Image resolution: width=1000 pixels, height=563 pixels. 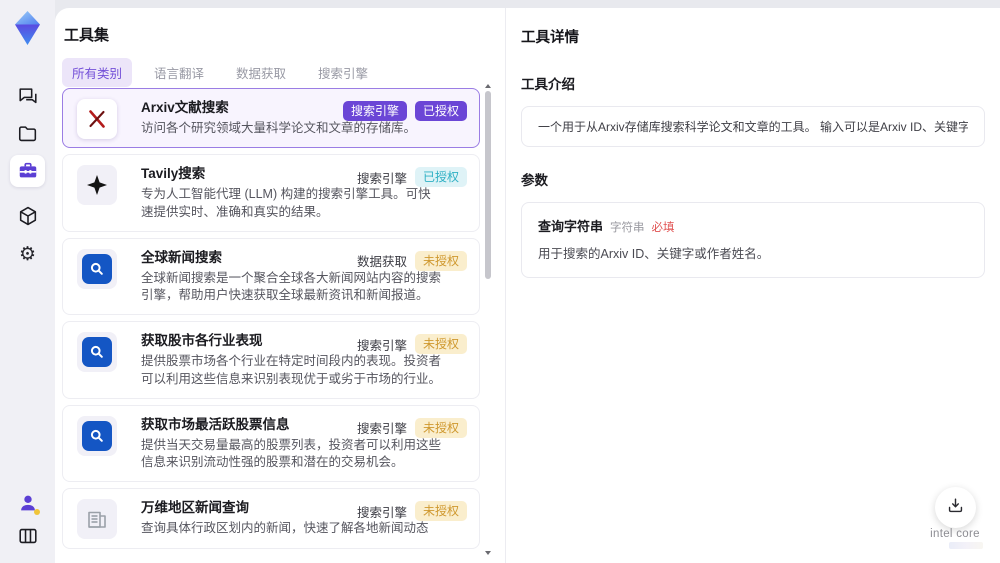 I want to click on download-button, so click(x=955, y=507).